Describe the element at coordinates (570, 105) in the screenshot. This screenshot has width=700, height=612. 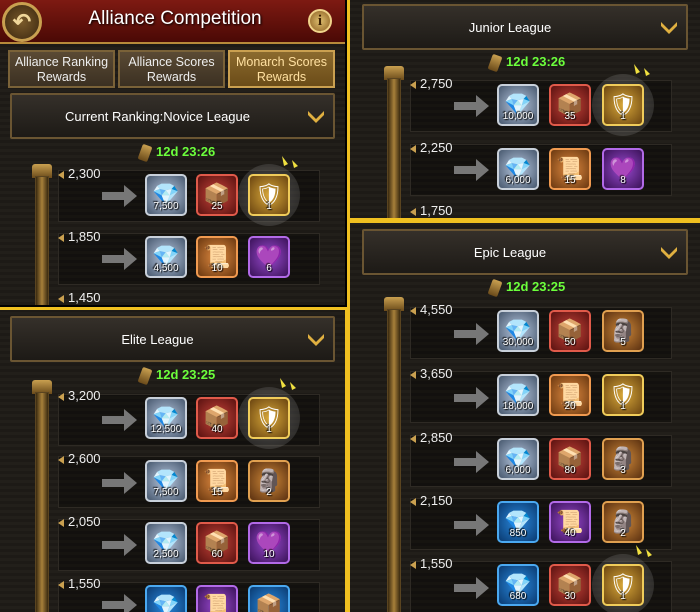
I see `chest-reward-icon: 📦 35` at that location.